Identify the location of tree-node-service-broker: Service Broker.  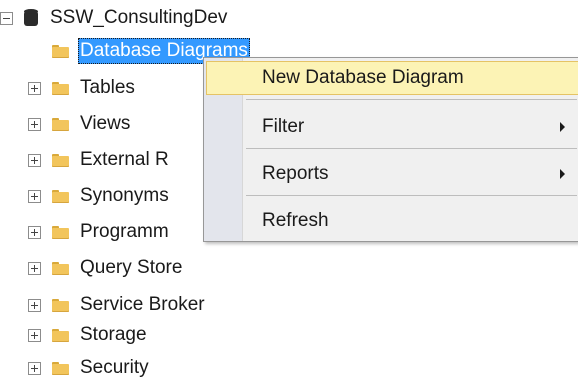
(117, 305).